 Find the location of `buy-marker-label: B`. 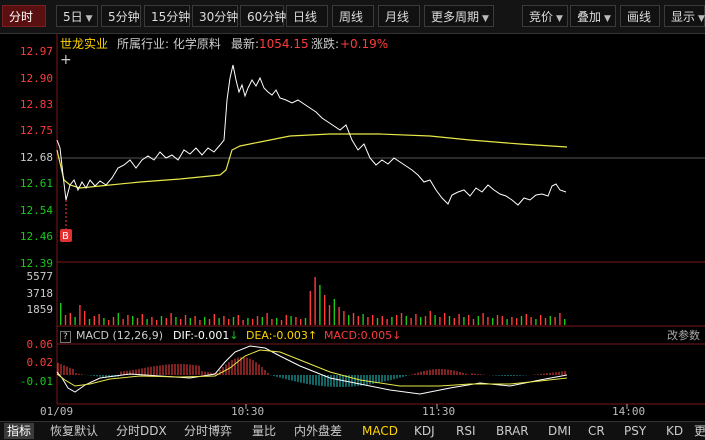

buy-marker-label: B is located at coordinates (65, 236).